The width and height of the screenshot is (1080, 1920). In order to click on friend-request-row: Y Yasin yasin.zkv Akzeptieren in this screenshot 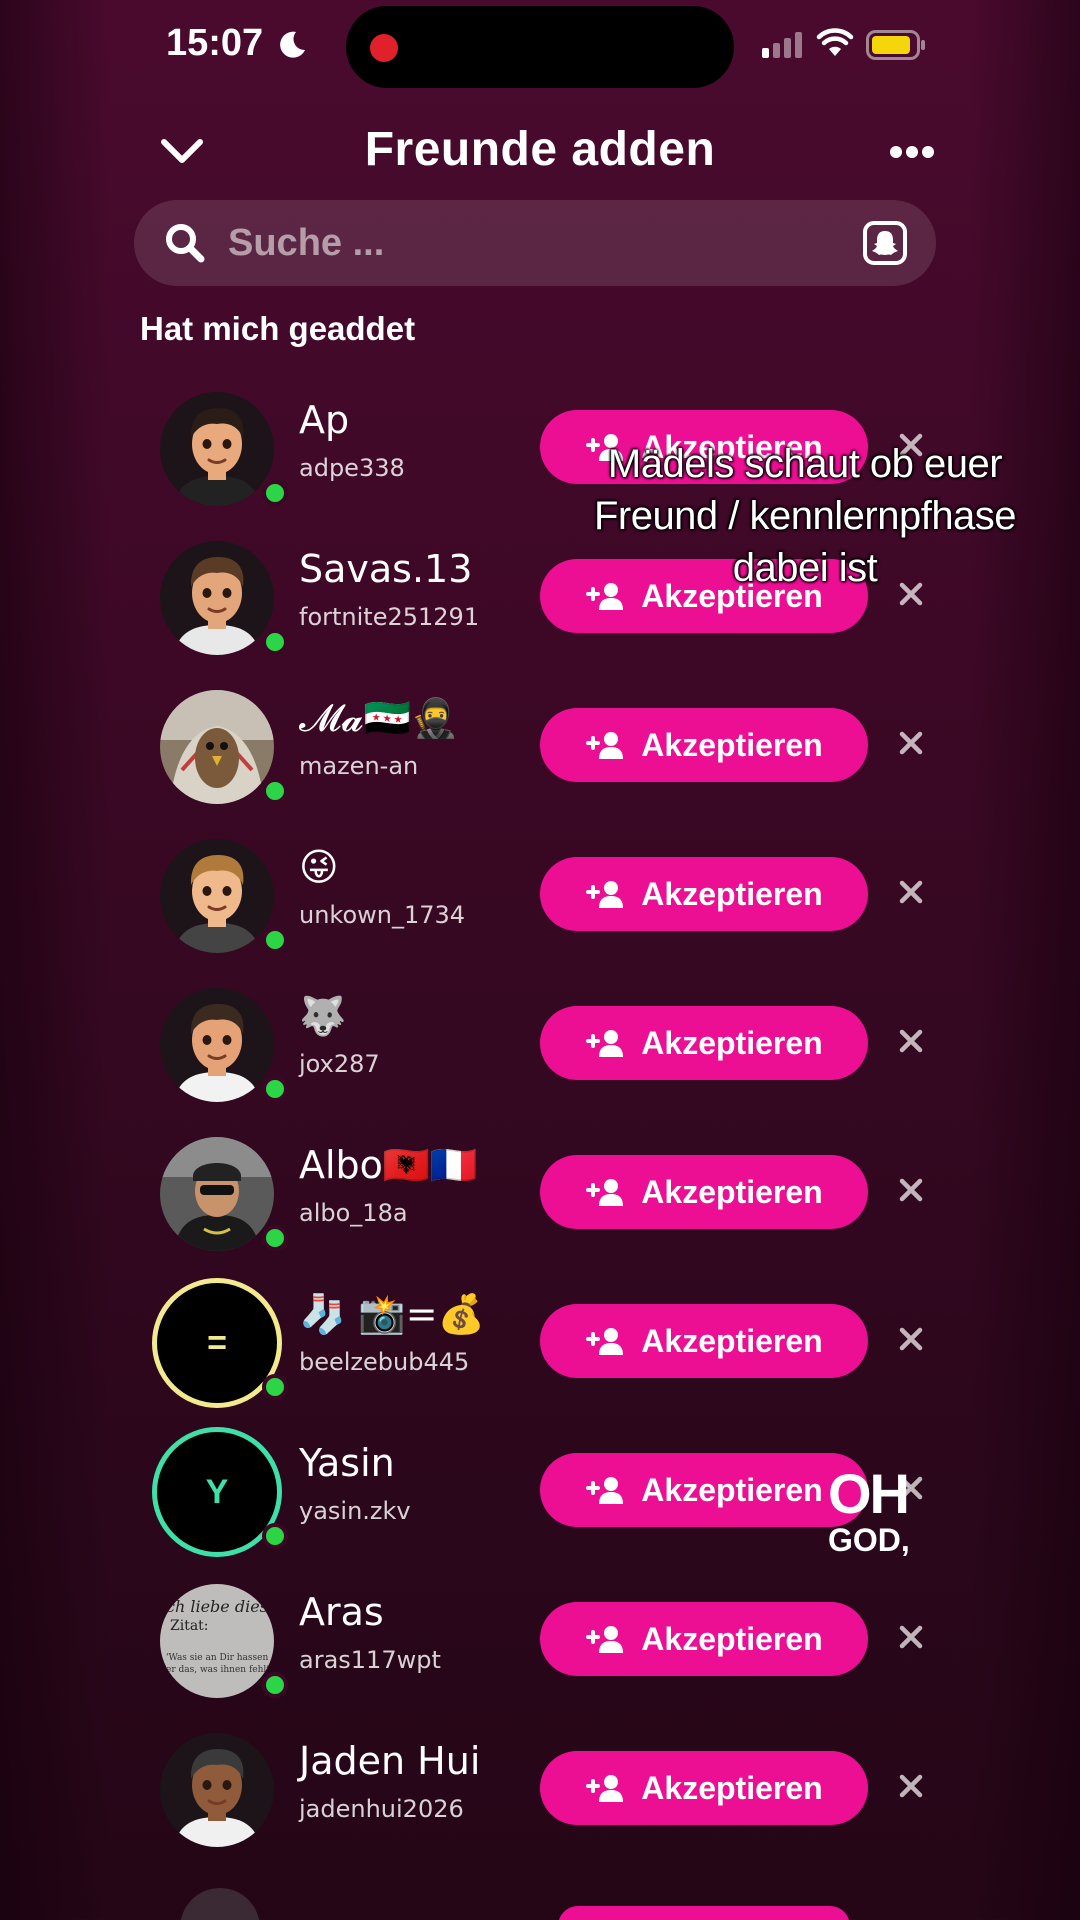, I will do `click(540, 1502)`.